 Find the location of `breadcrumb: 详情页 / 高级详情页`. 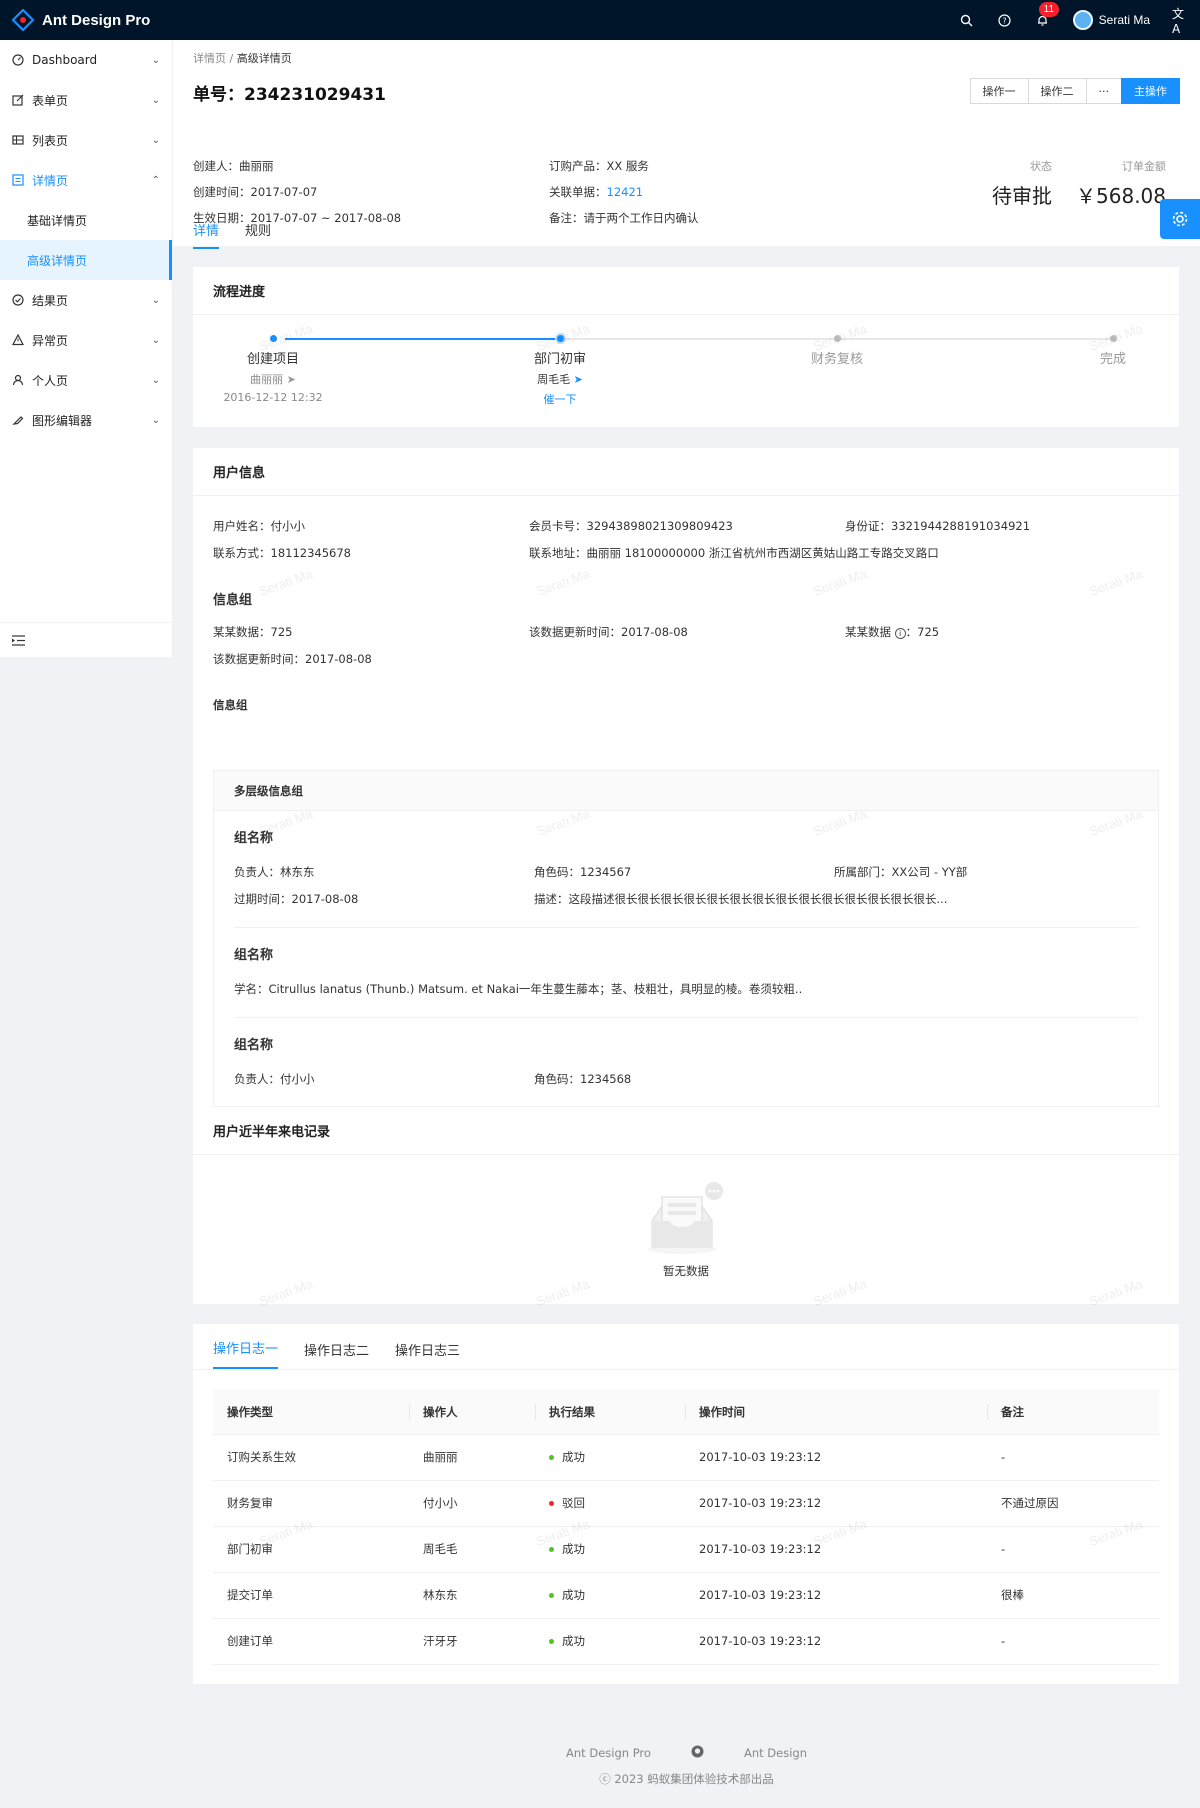

breadcrumb: 详情页 / 高级详情页 is located at coordinates (686, 58).